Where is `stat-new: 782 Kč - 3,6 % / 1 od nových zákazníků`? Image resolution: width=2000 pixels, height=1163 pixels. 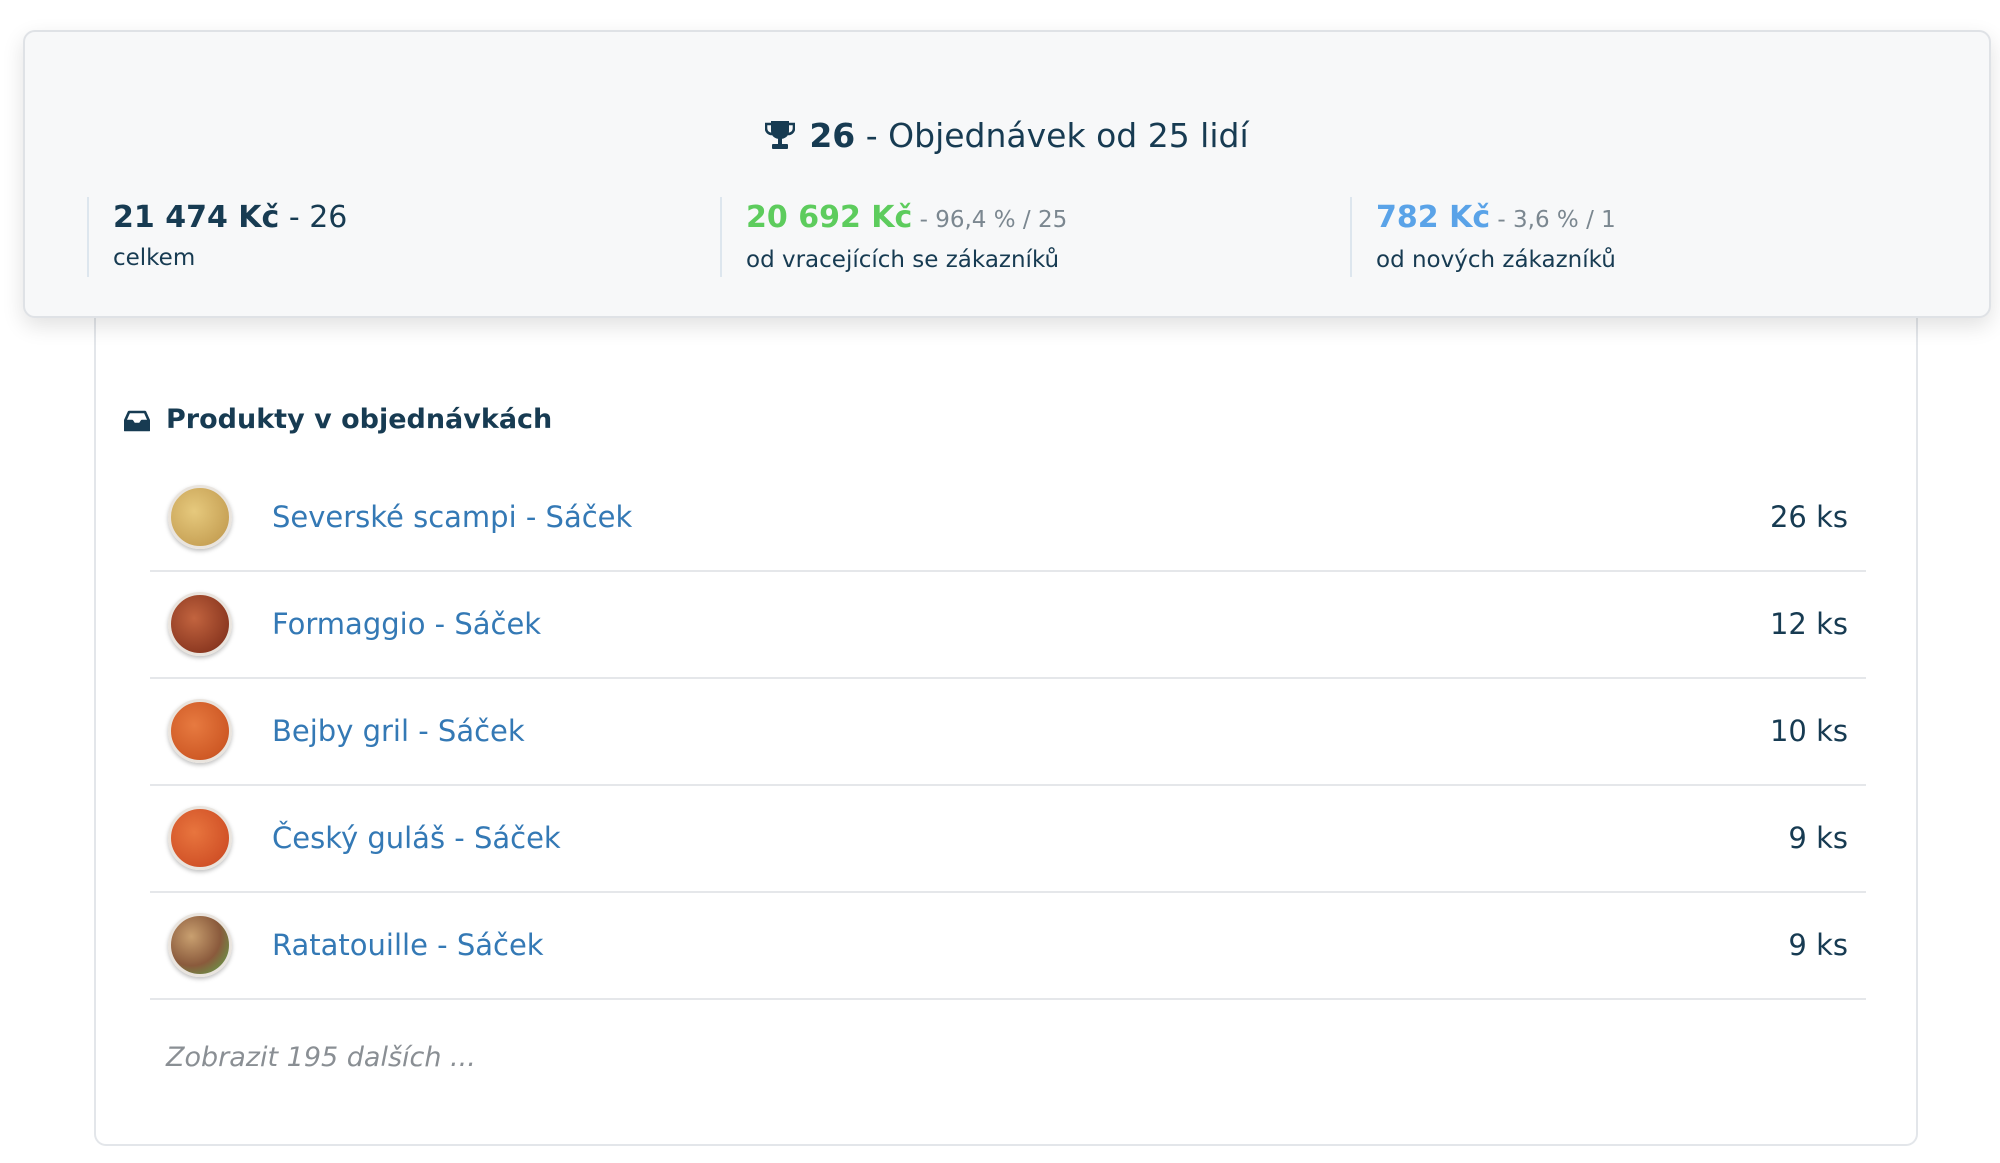 stat-new: 782 Kč - 3,6 % / 1 od nových zákazníků is located at coordinates (1483, 237).